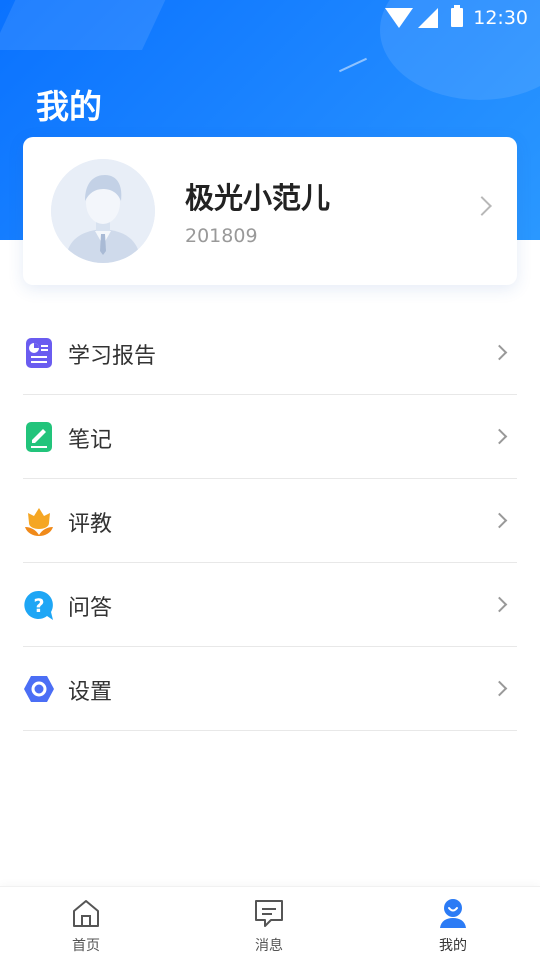 This screenshot has height=961, width=540. I want to click on message-icon, so click(269, 913).